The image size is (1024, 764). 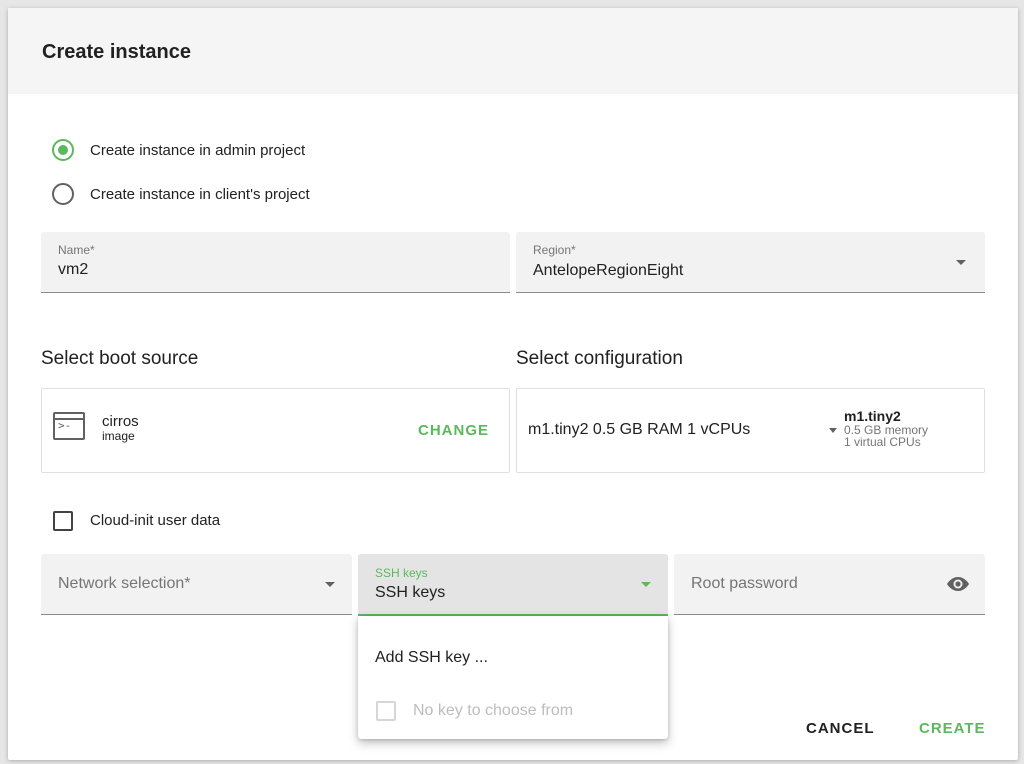 What do you see at coordinates (386, 711) in the screenshot?
I see `no-key-checkbox` at bounding box center [386, 711].